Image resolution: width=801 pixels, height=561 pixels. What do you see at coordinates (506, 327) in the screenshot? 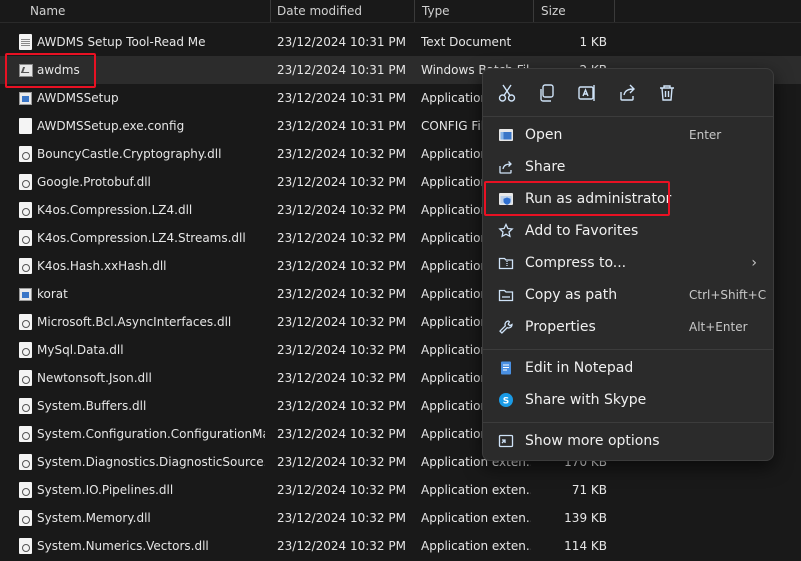
I see `wrench-icon` at bounding box center [506, 327].